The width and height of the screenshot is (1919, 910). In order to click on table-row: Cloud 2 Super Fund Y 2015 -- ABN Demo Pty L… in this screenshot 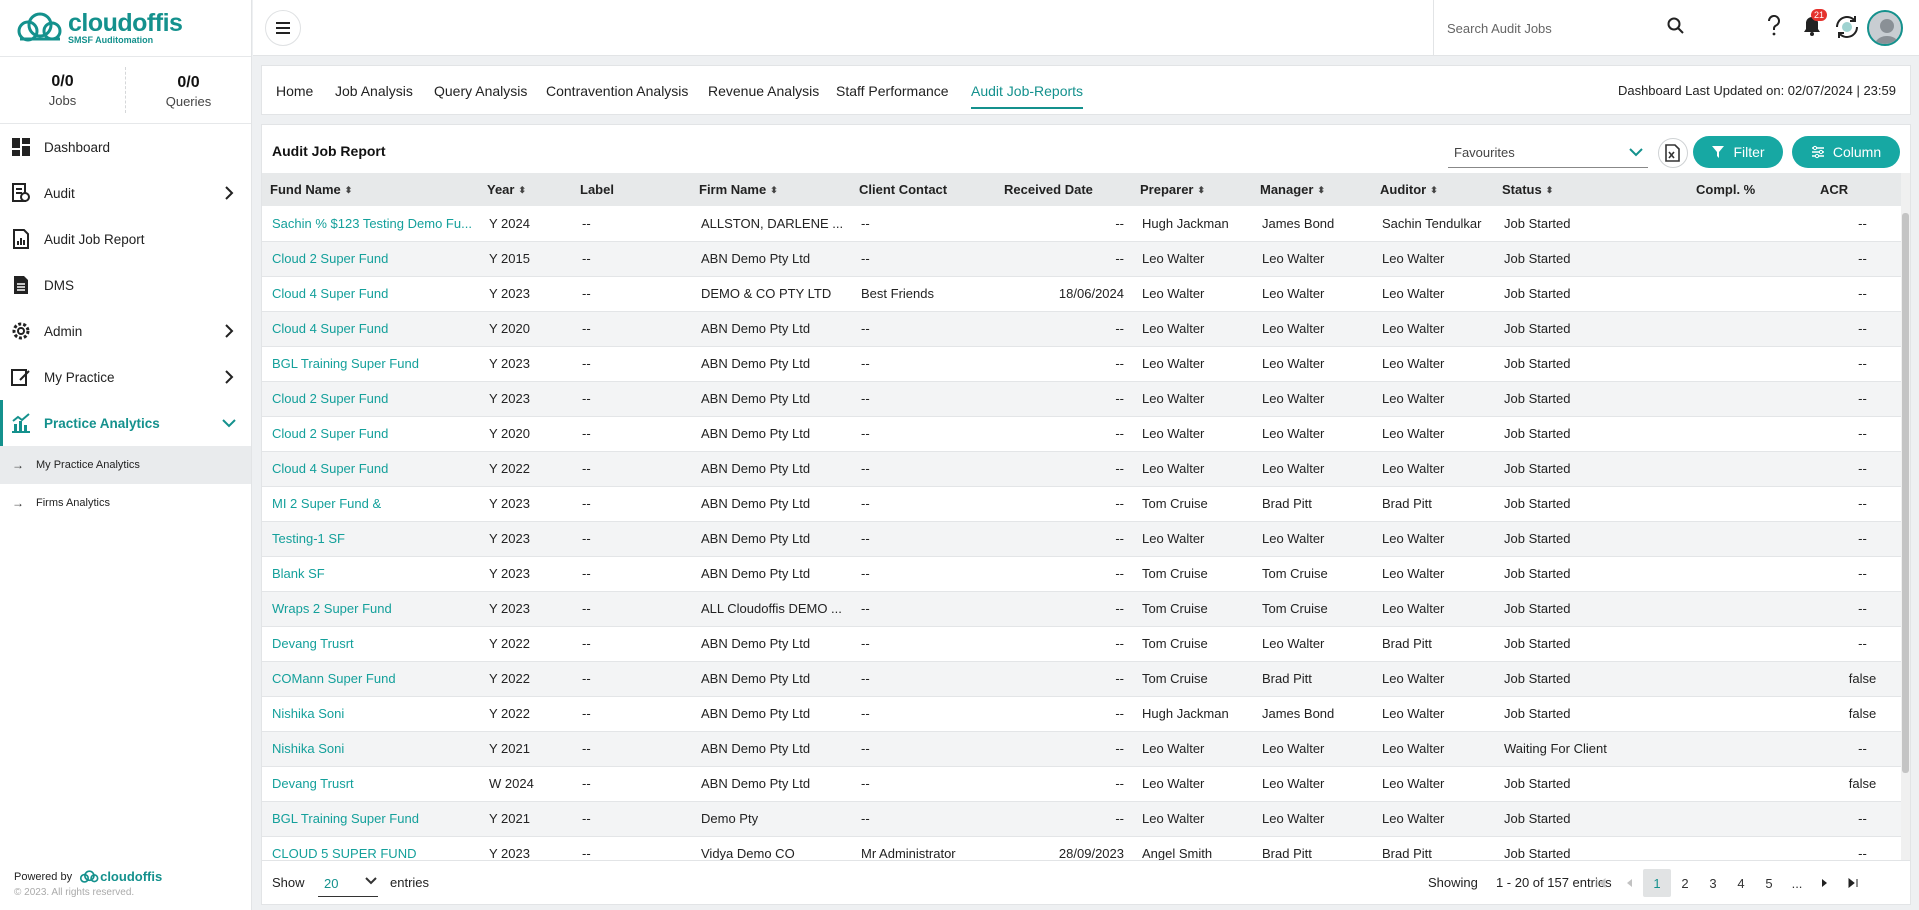, I will do `click(1082, 258)`.